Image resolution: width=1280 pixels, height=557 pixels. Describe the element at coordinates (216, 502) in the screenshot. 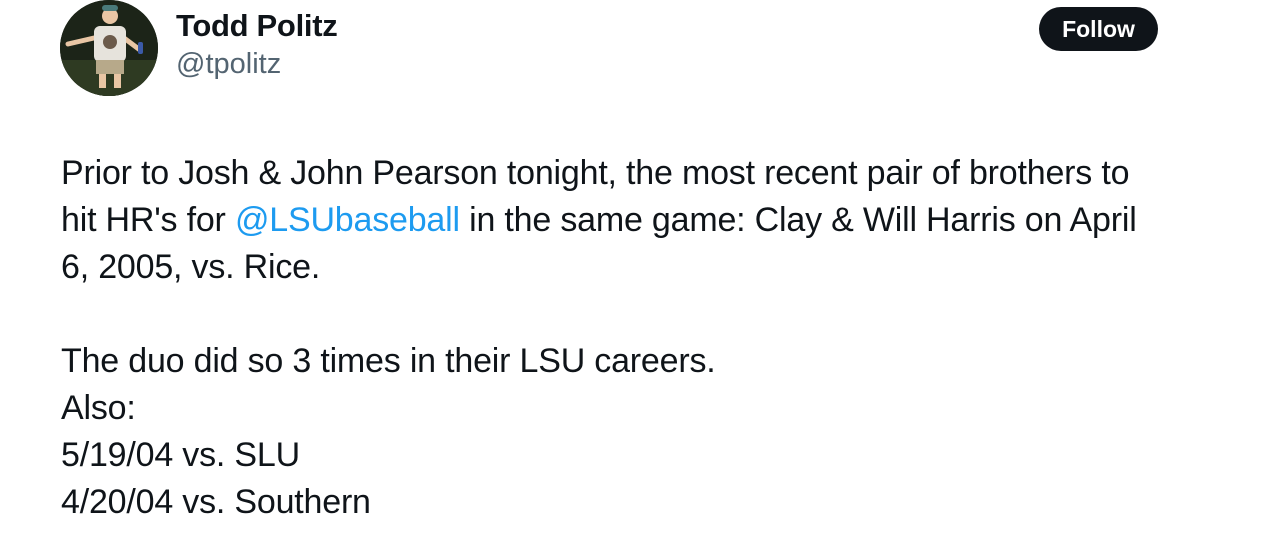

I see `tweet-line: 4/20/04 vs. Southern` at that location.